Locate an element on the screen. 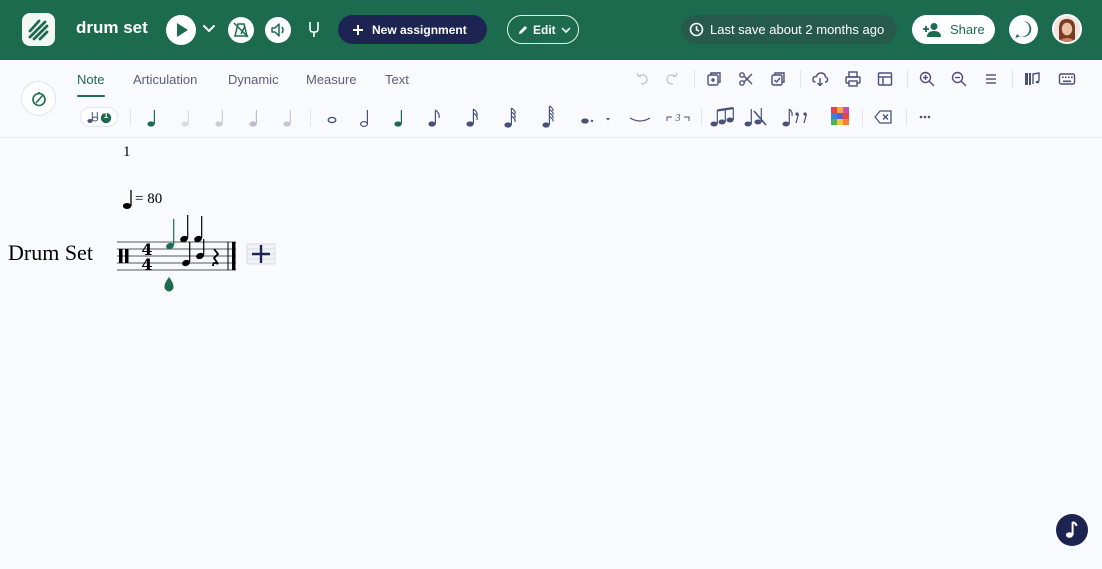  user-avatar is located at coordinates (1067, 29).